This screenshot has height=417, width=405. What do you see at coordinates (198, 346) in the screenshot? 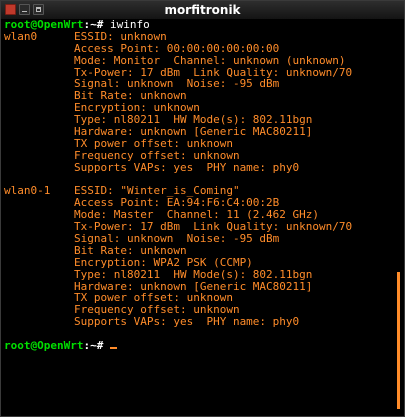
I see `prompt-line: root@OpenWrt:~#` at bounding box center [198, 346].